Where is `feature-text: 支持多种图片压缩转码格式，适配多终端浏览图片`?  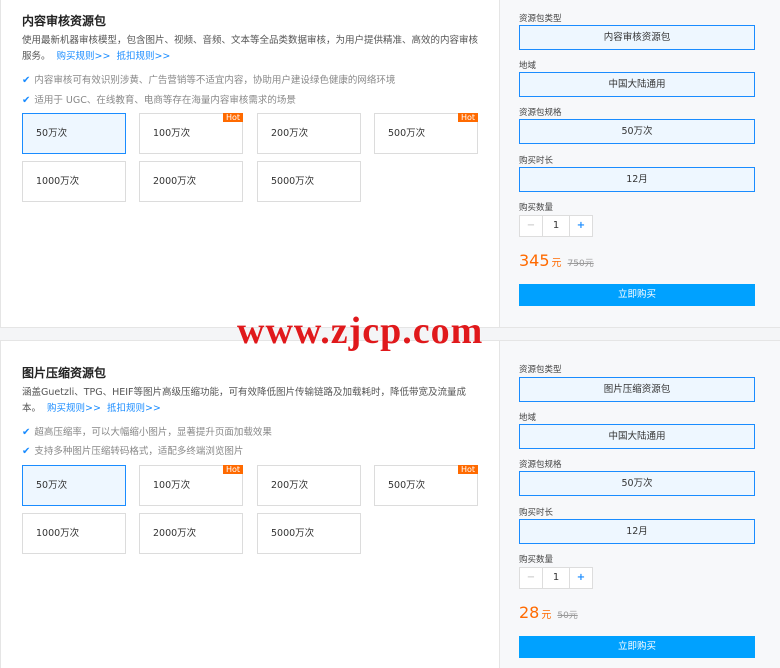 feature-text: 支持多种图片压缩转码格式，适配多终端浏览图片 is located at coordinates (139, 451).